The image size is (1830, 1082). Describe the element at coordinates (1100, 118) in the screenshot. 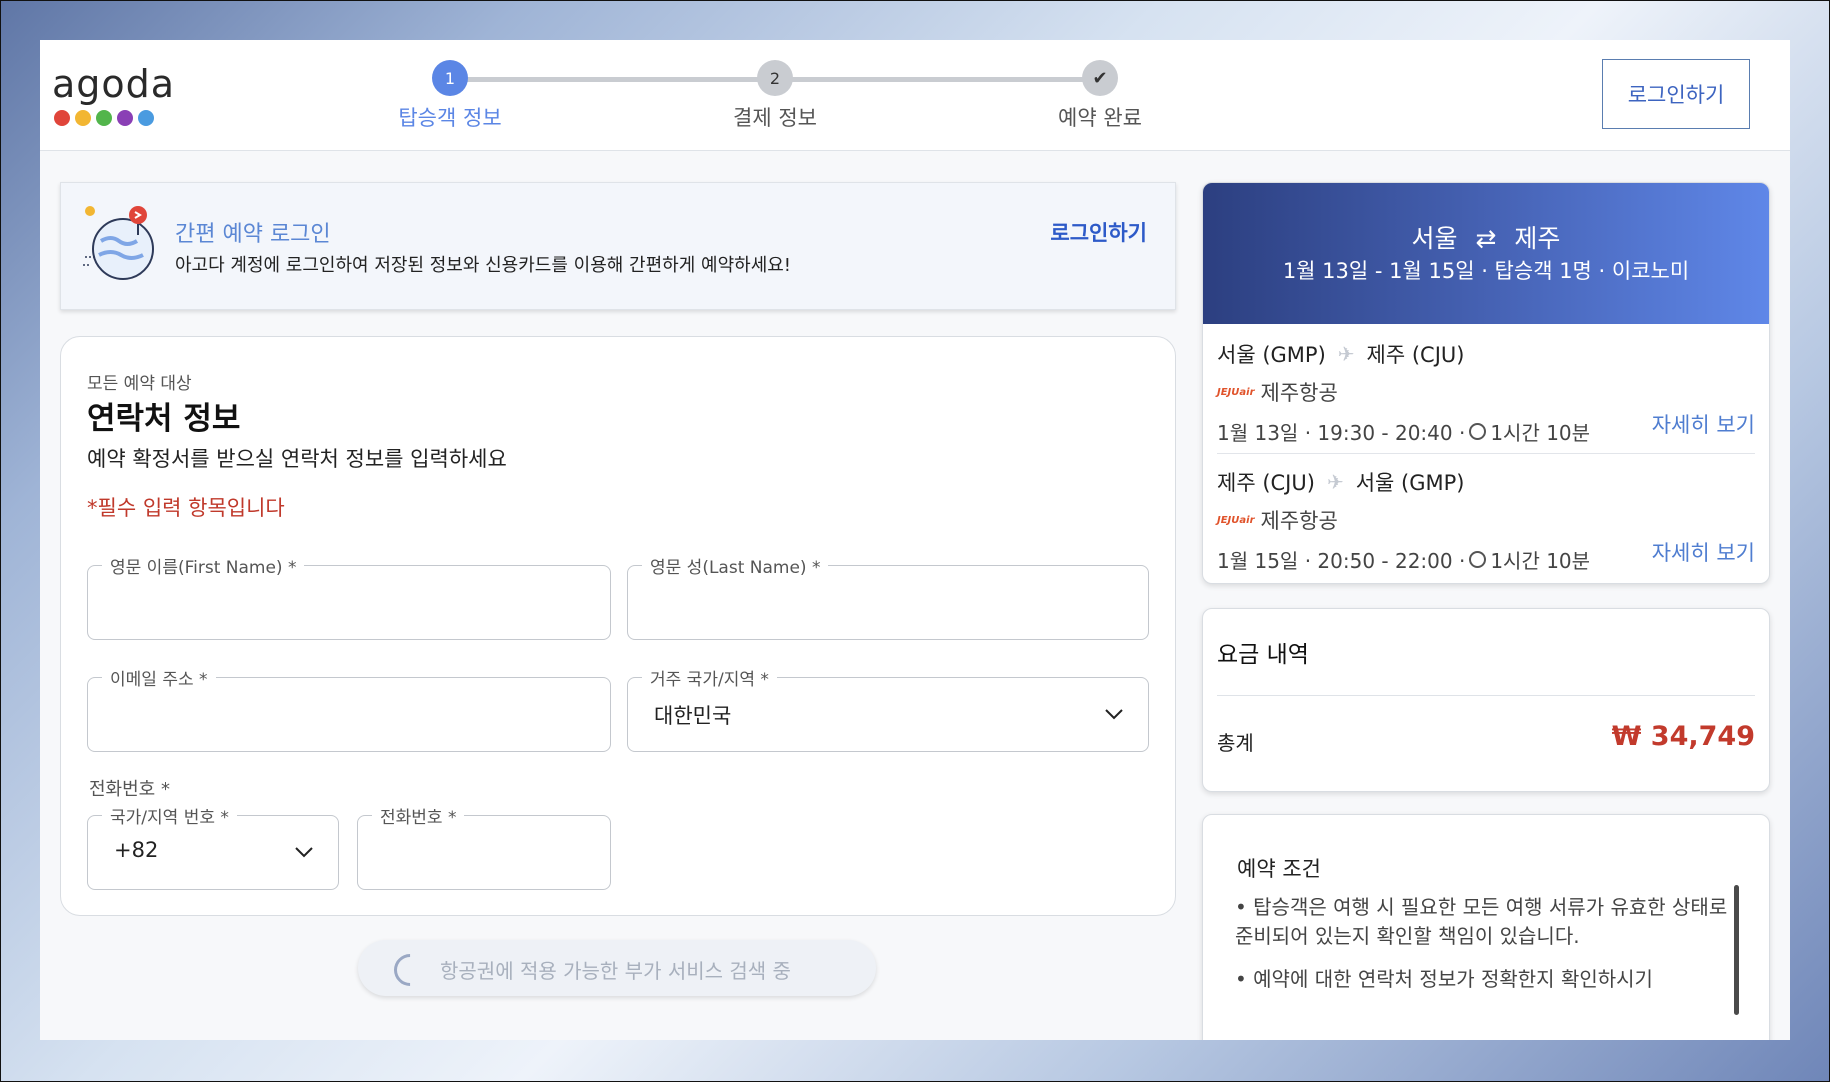

I see `step-label: 예약 완료` at that location.